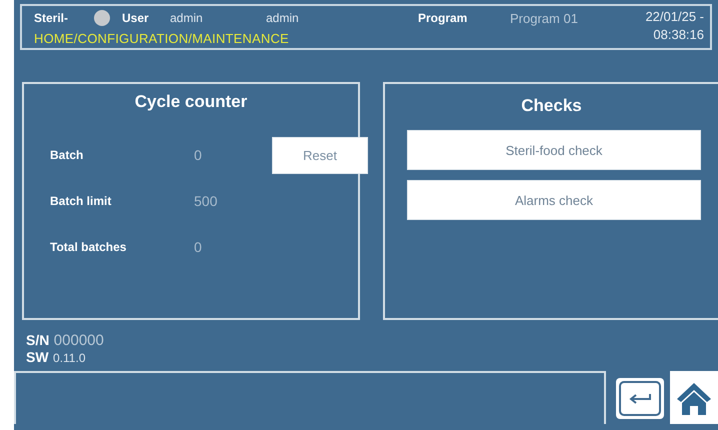 The width and height of the screenshot is (718, 430). What do you see at coordinates (37, 357) in the screenshot?
I see `software-label: SW` at bounding box center [37, 357].